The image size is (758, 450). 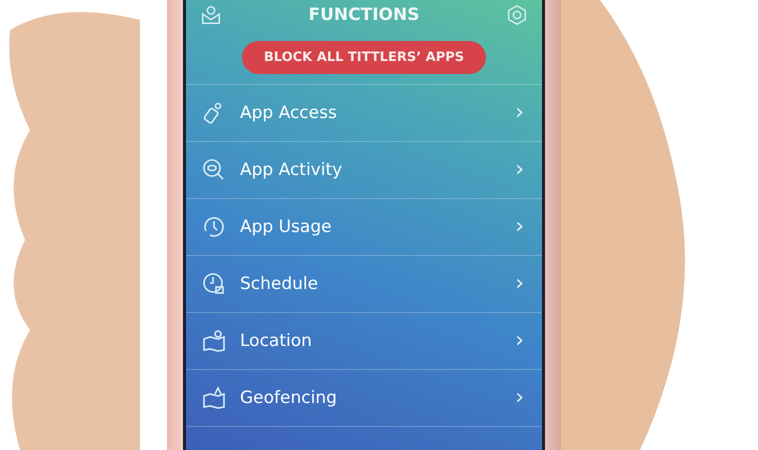 I want to click on block-apps-button: BLOCK ALL TITTLERS’ APPS, so click(x=364, y=57).